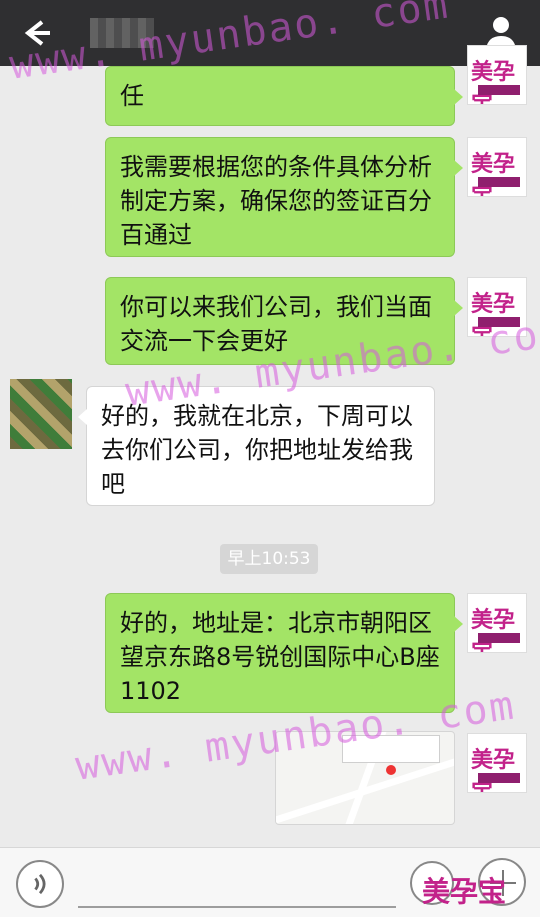  What do you see at coordinates (463, 891) in the screenshot?
I see `footer-brand-logo: 美孕宝` at bounding box center [463, 891].